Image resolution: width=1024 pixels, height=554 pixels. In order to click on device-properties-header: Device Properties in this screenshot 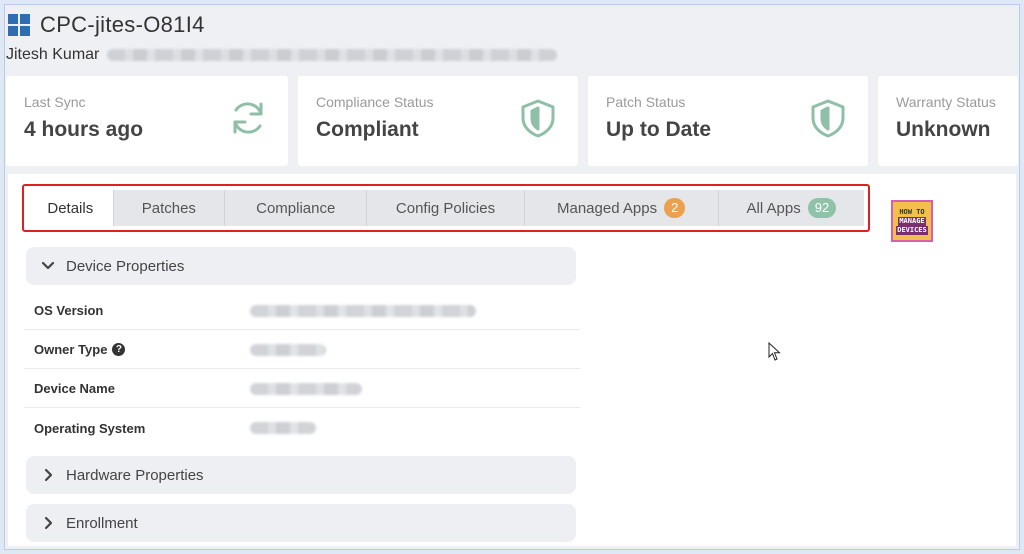, I will do `click(301, 266)`.